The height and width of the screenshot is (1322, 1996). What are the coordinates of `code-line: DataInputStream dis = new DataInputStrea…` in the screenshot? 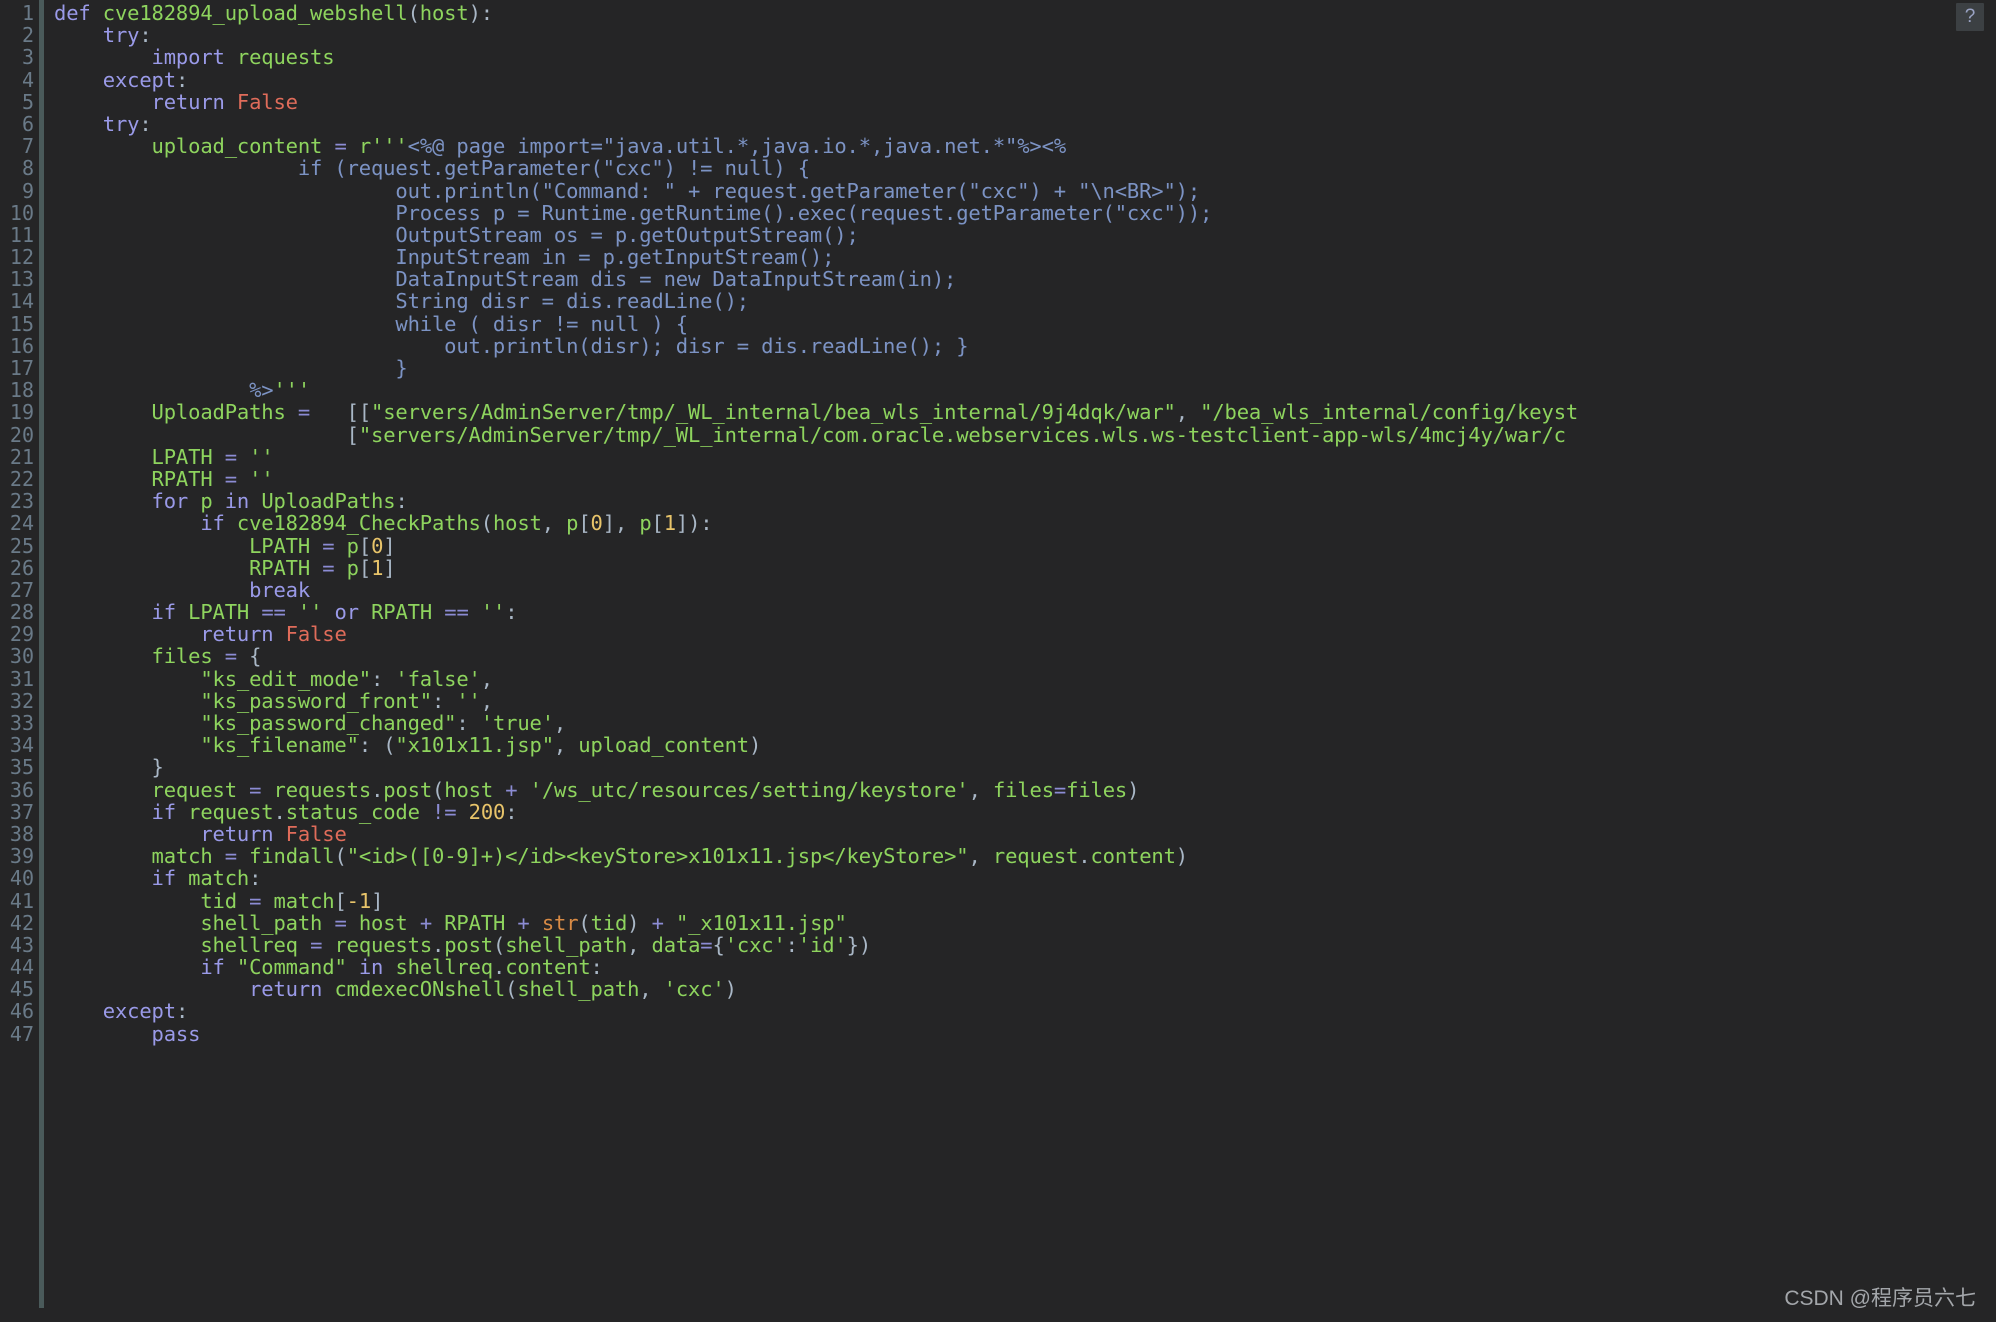 It's located at (1025, 279).